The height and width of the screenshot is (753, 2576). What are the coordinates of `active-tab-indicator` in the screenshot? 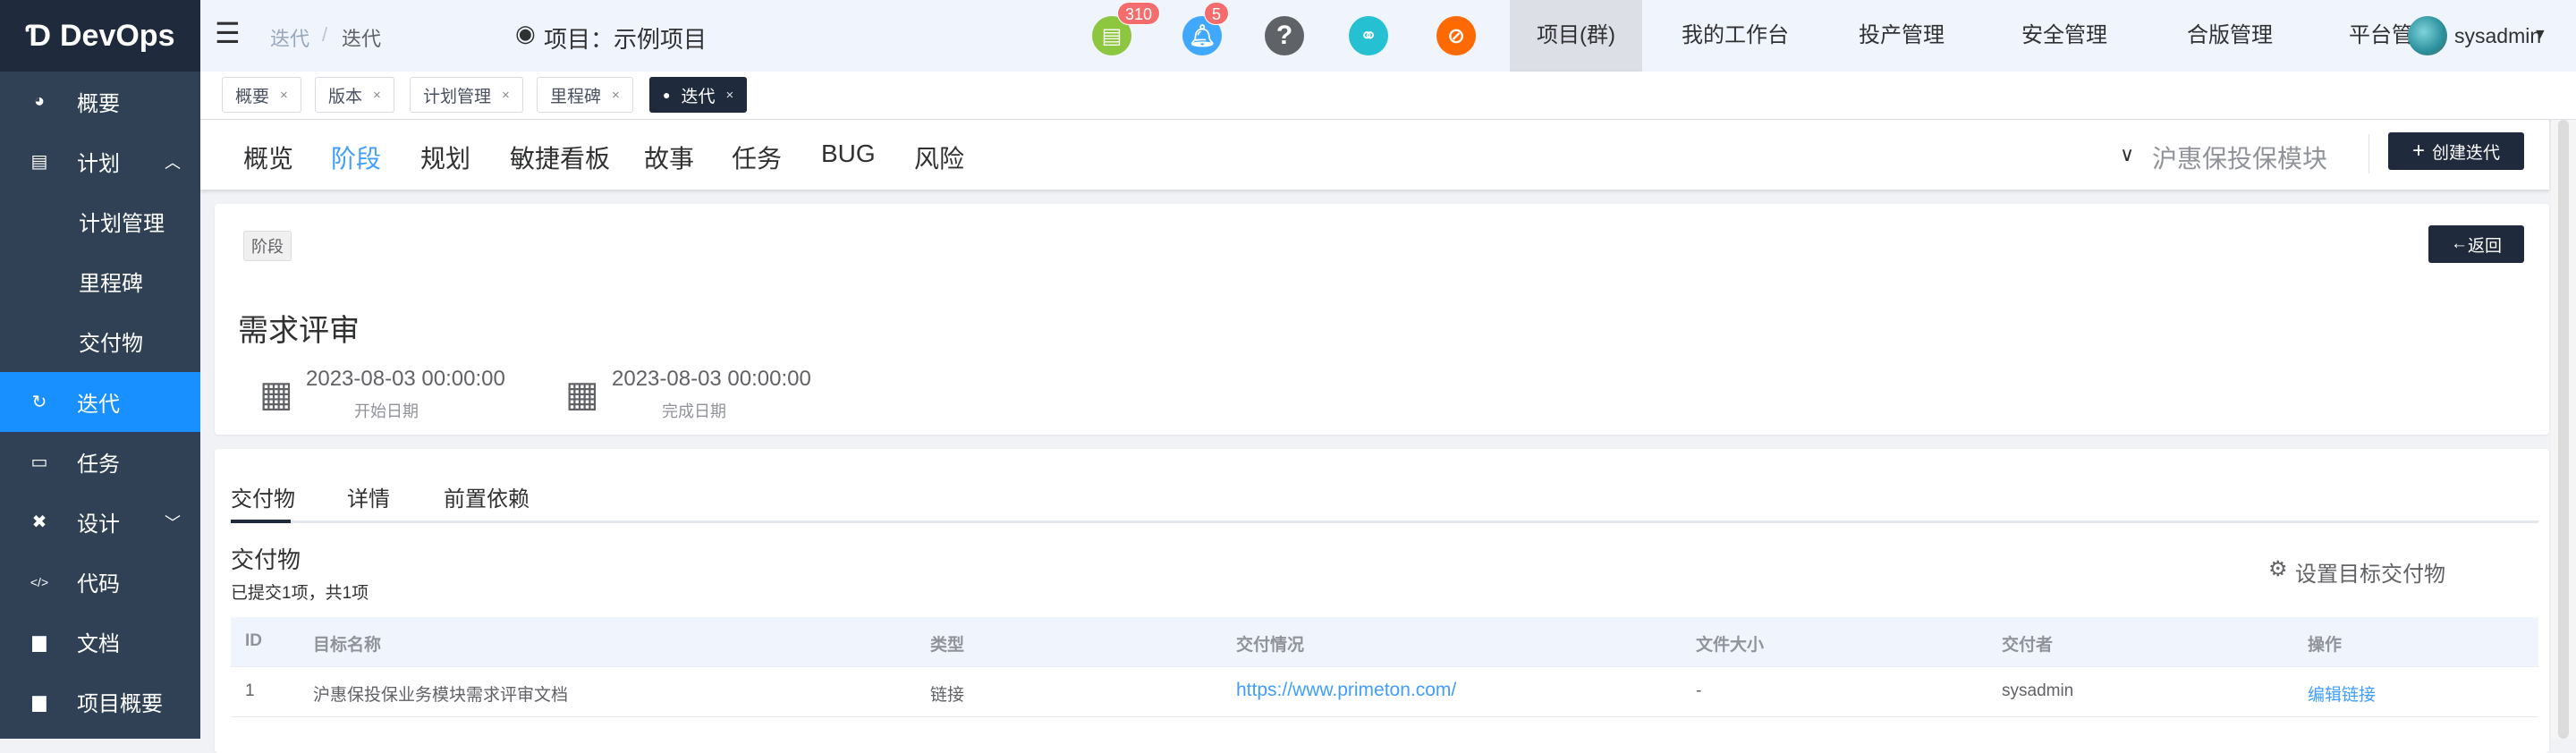 It's located at (261, 521).